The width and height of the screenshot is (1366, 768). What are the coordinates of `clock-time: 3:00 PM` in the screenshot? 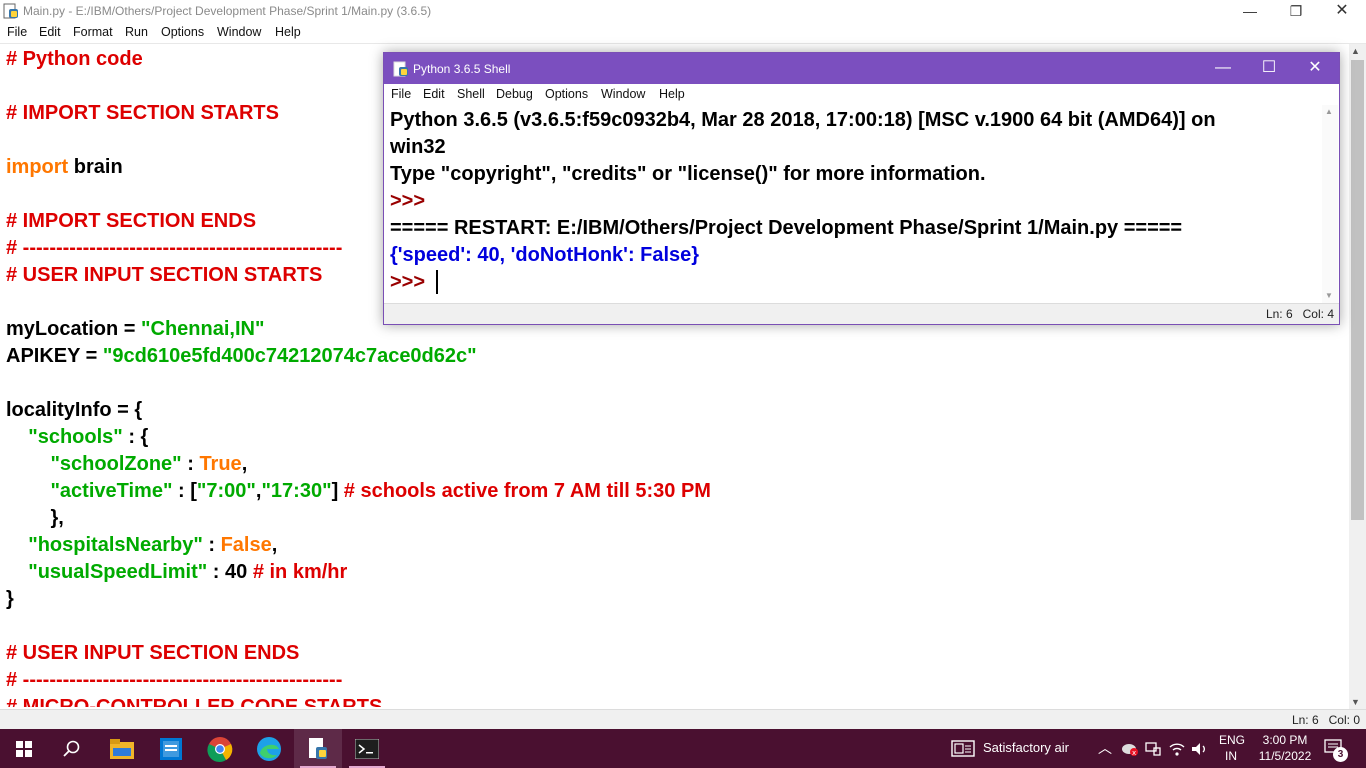 It's located at (1285, 740).